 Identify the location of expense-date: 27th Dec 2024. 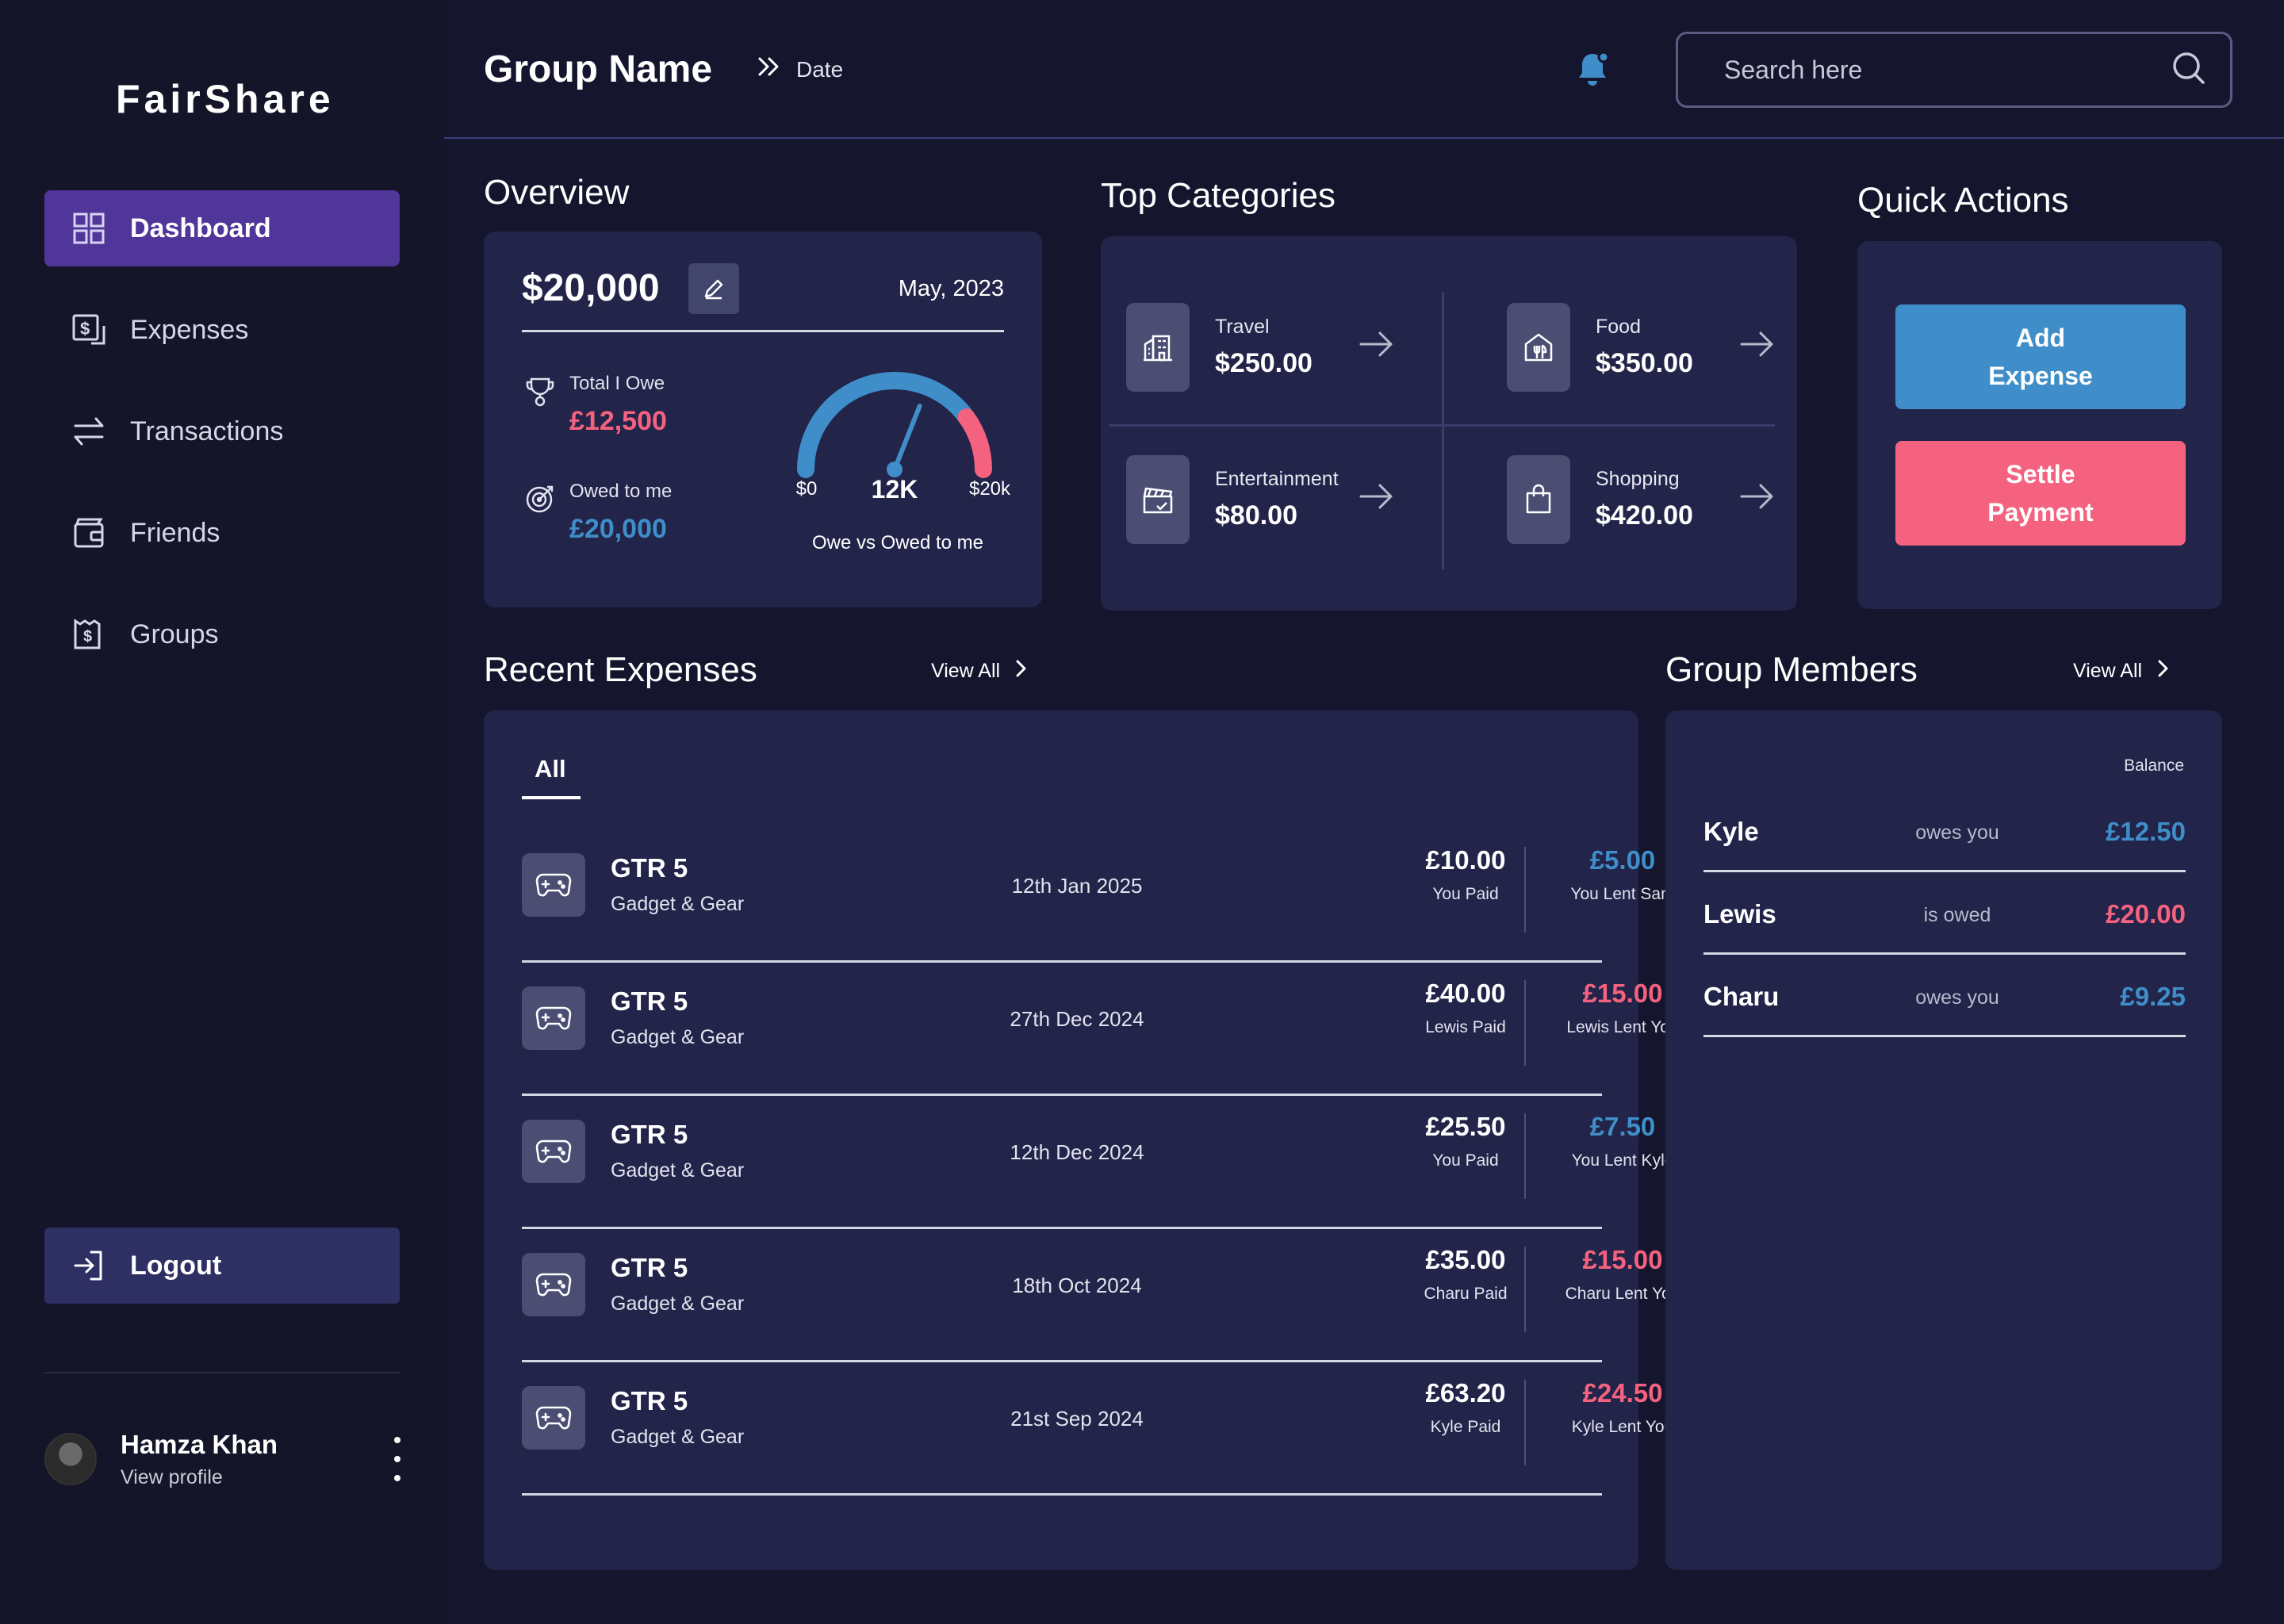
(1077, 1019).